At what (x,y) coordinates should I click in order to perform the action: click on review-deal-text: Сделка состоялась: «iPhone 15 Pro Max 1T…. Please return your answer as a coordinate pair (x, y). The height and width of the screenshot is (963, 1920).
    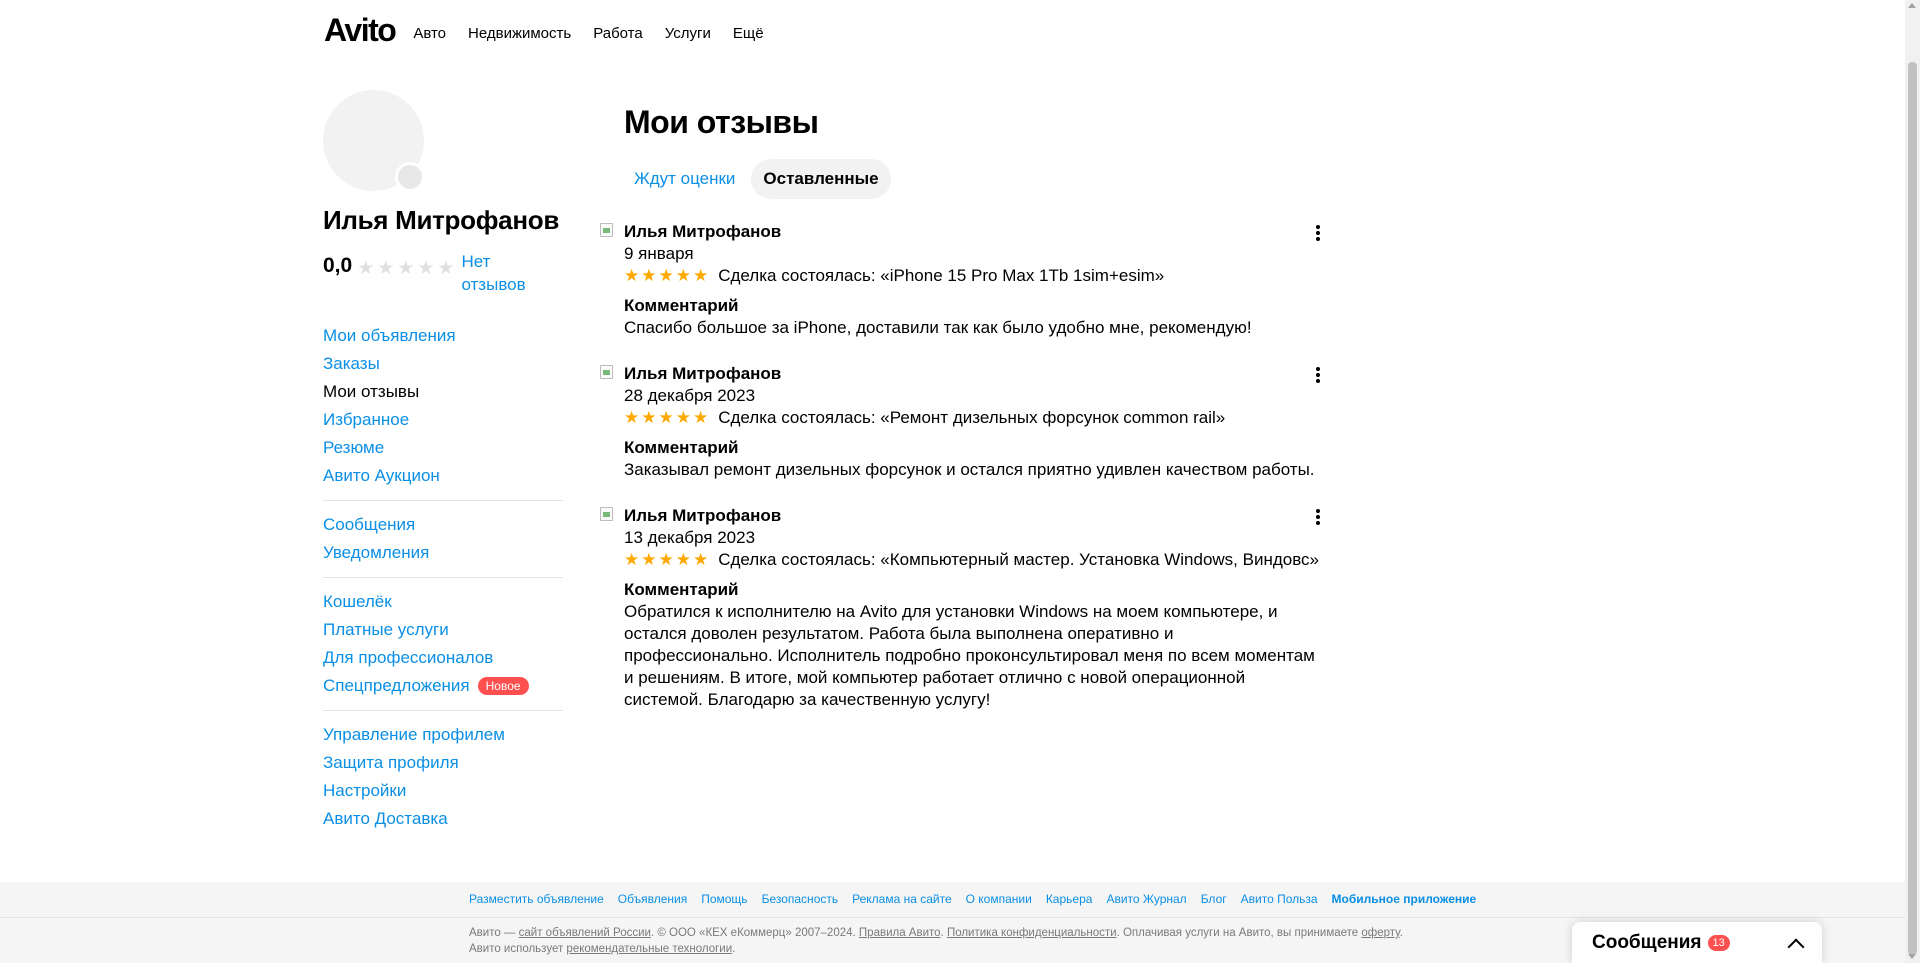
    Looking at the image, I should click on (941, 275).